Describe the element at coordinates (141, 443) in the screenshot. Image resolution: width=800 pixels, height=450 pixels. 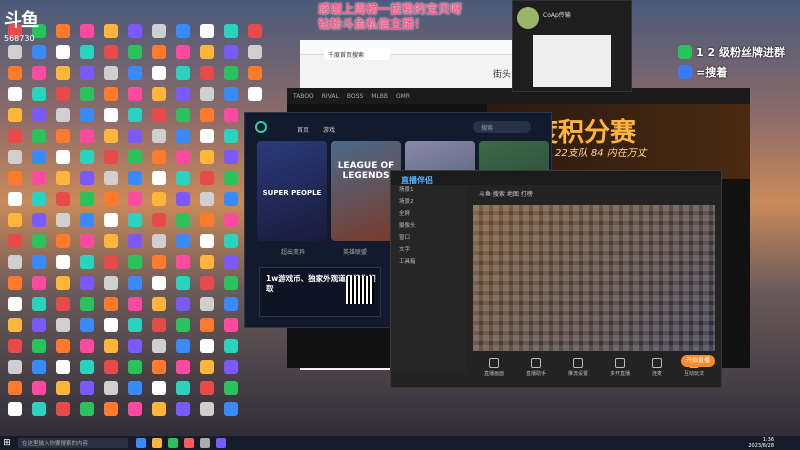
I see `taskbar-app-icon` at that location.